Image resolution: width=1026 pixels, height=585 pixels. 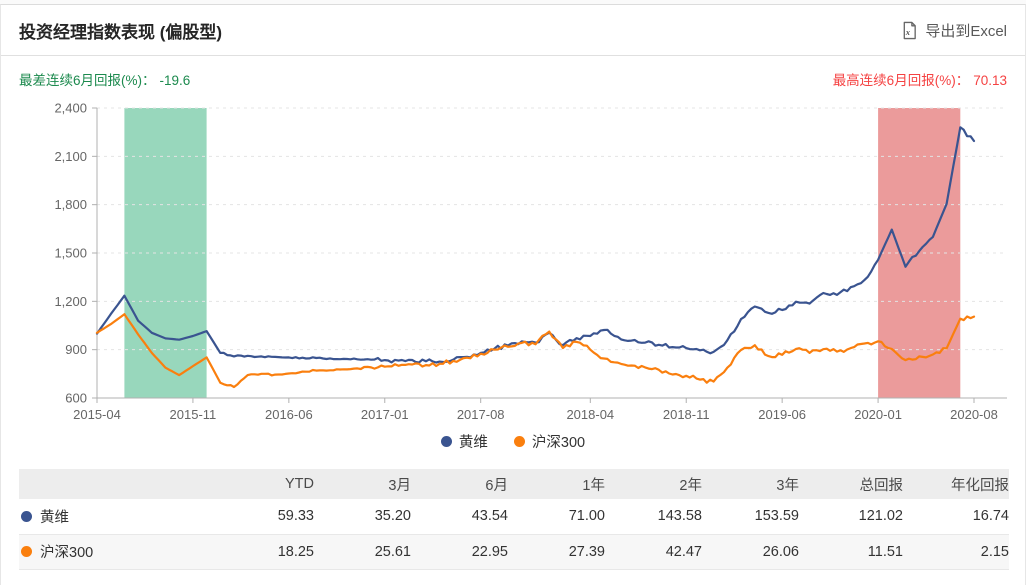 What do you see at coordinates (679, 516) in the screenshot?
I see `huangwei-2y: 143.58` at bounding box center [679, 516].